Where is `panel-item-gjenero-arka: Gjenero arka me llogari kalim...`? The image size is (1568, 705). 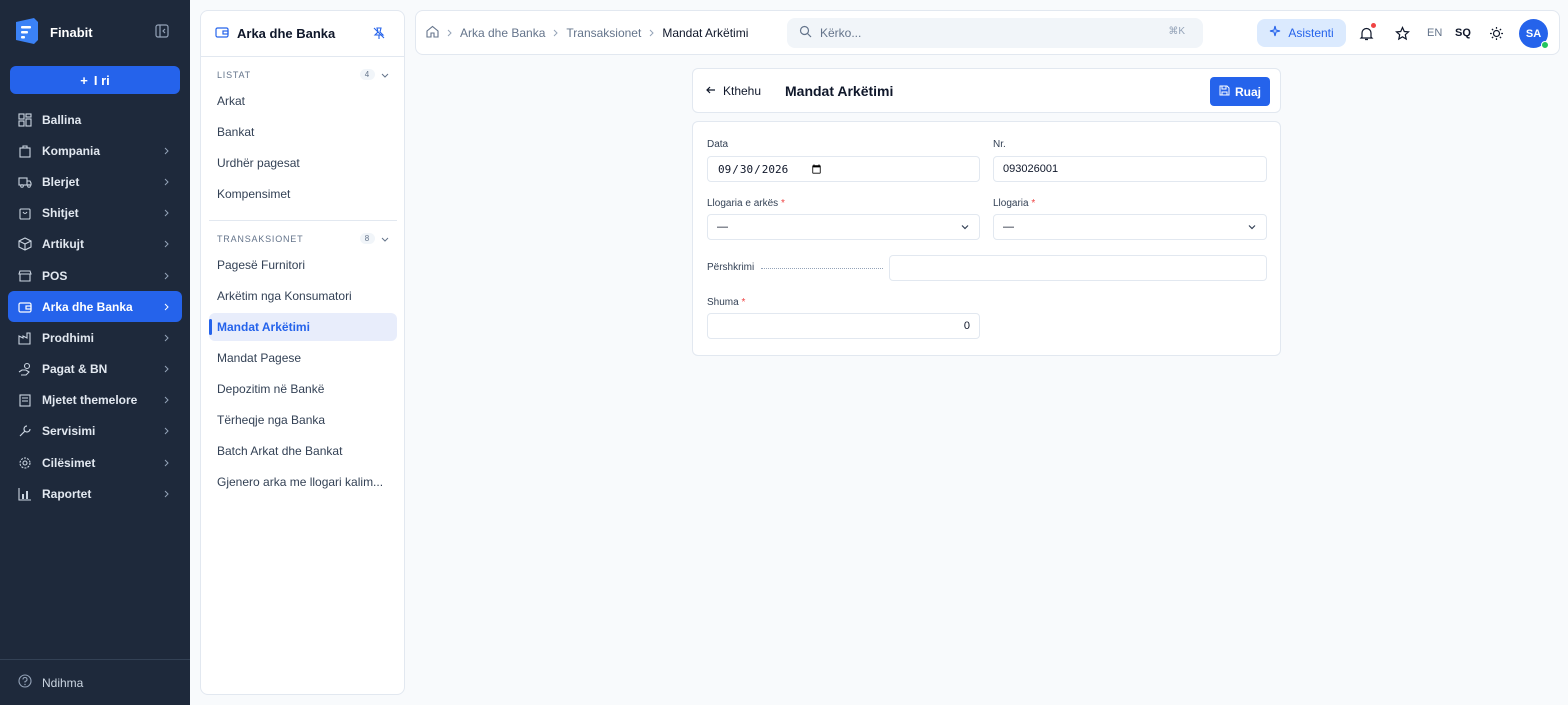 panel-item-gjenero-arka: Gjenero arka me llogari kalim... is located at coordinates (303, 482).